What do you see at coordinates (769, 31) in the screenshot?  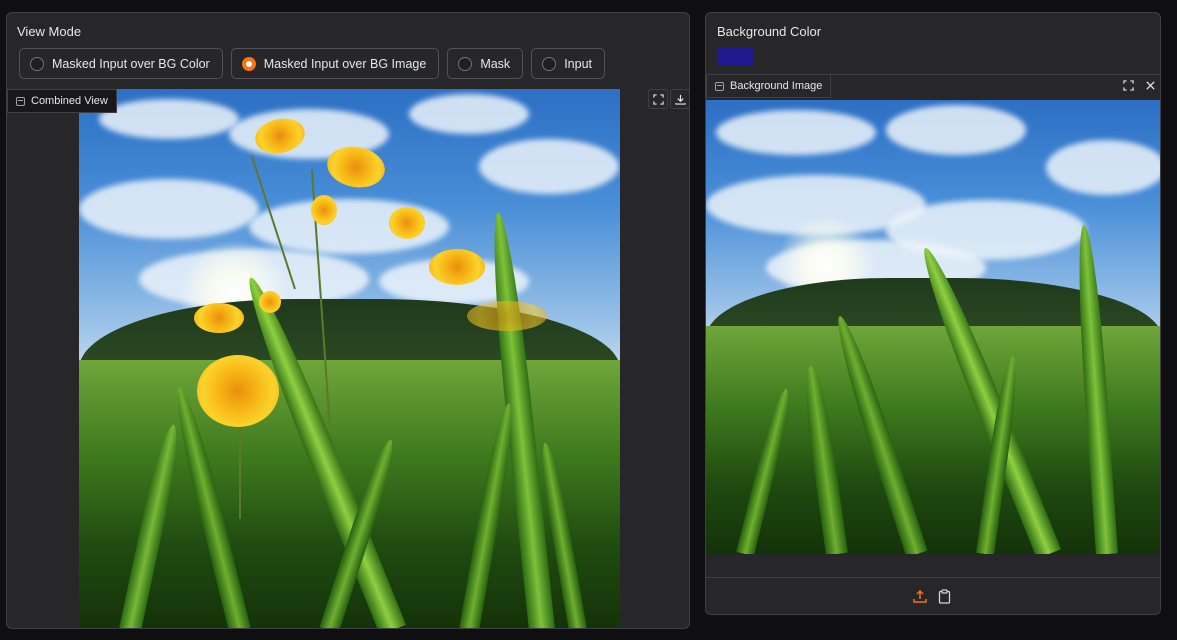 I see `background-color-title: Background Color` at bounding box center [769, 31].